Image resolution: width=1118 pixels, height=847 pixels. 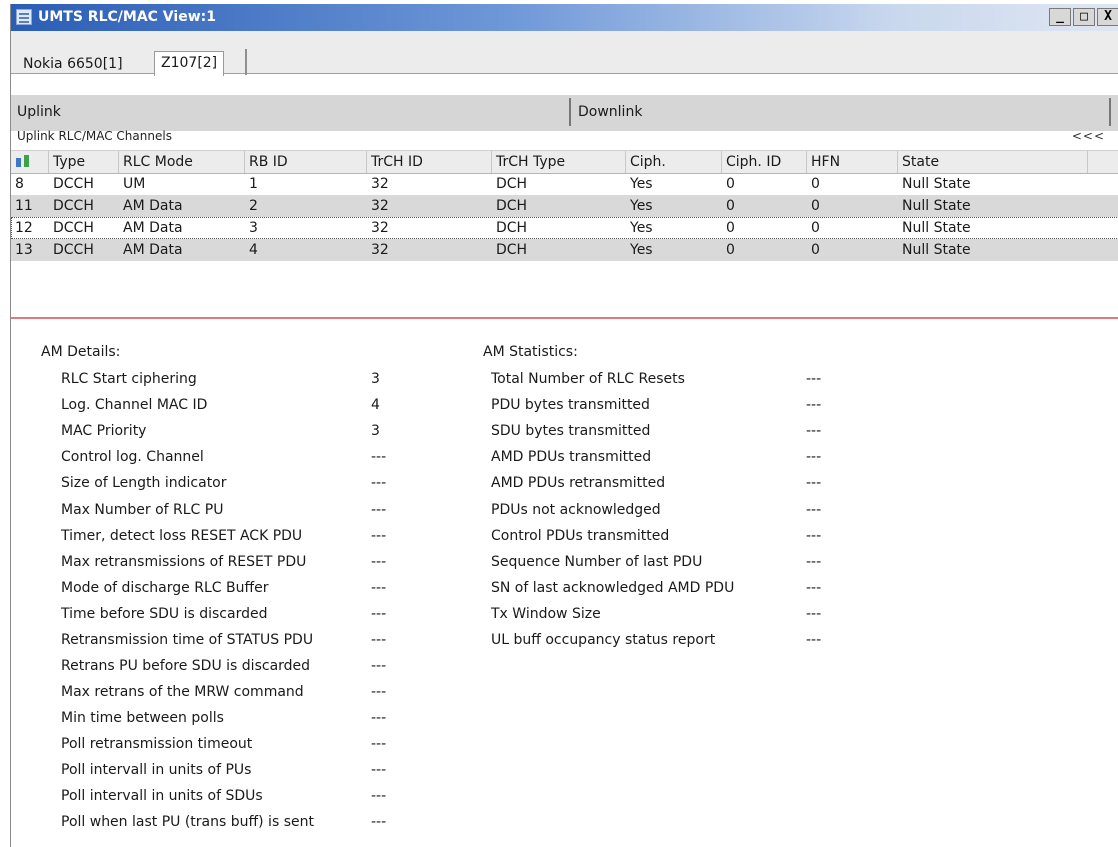 What do you see at coordinates (23, 162) in the screenshot?
I see `sort-icon` at bounding box center [23, 162].